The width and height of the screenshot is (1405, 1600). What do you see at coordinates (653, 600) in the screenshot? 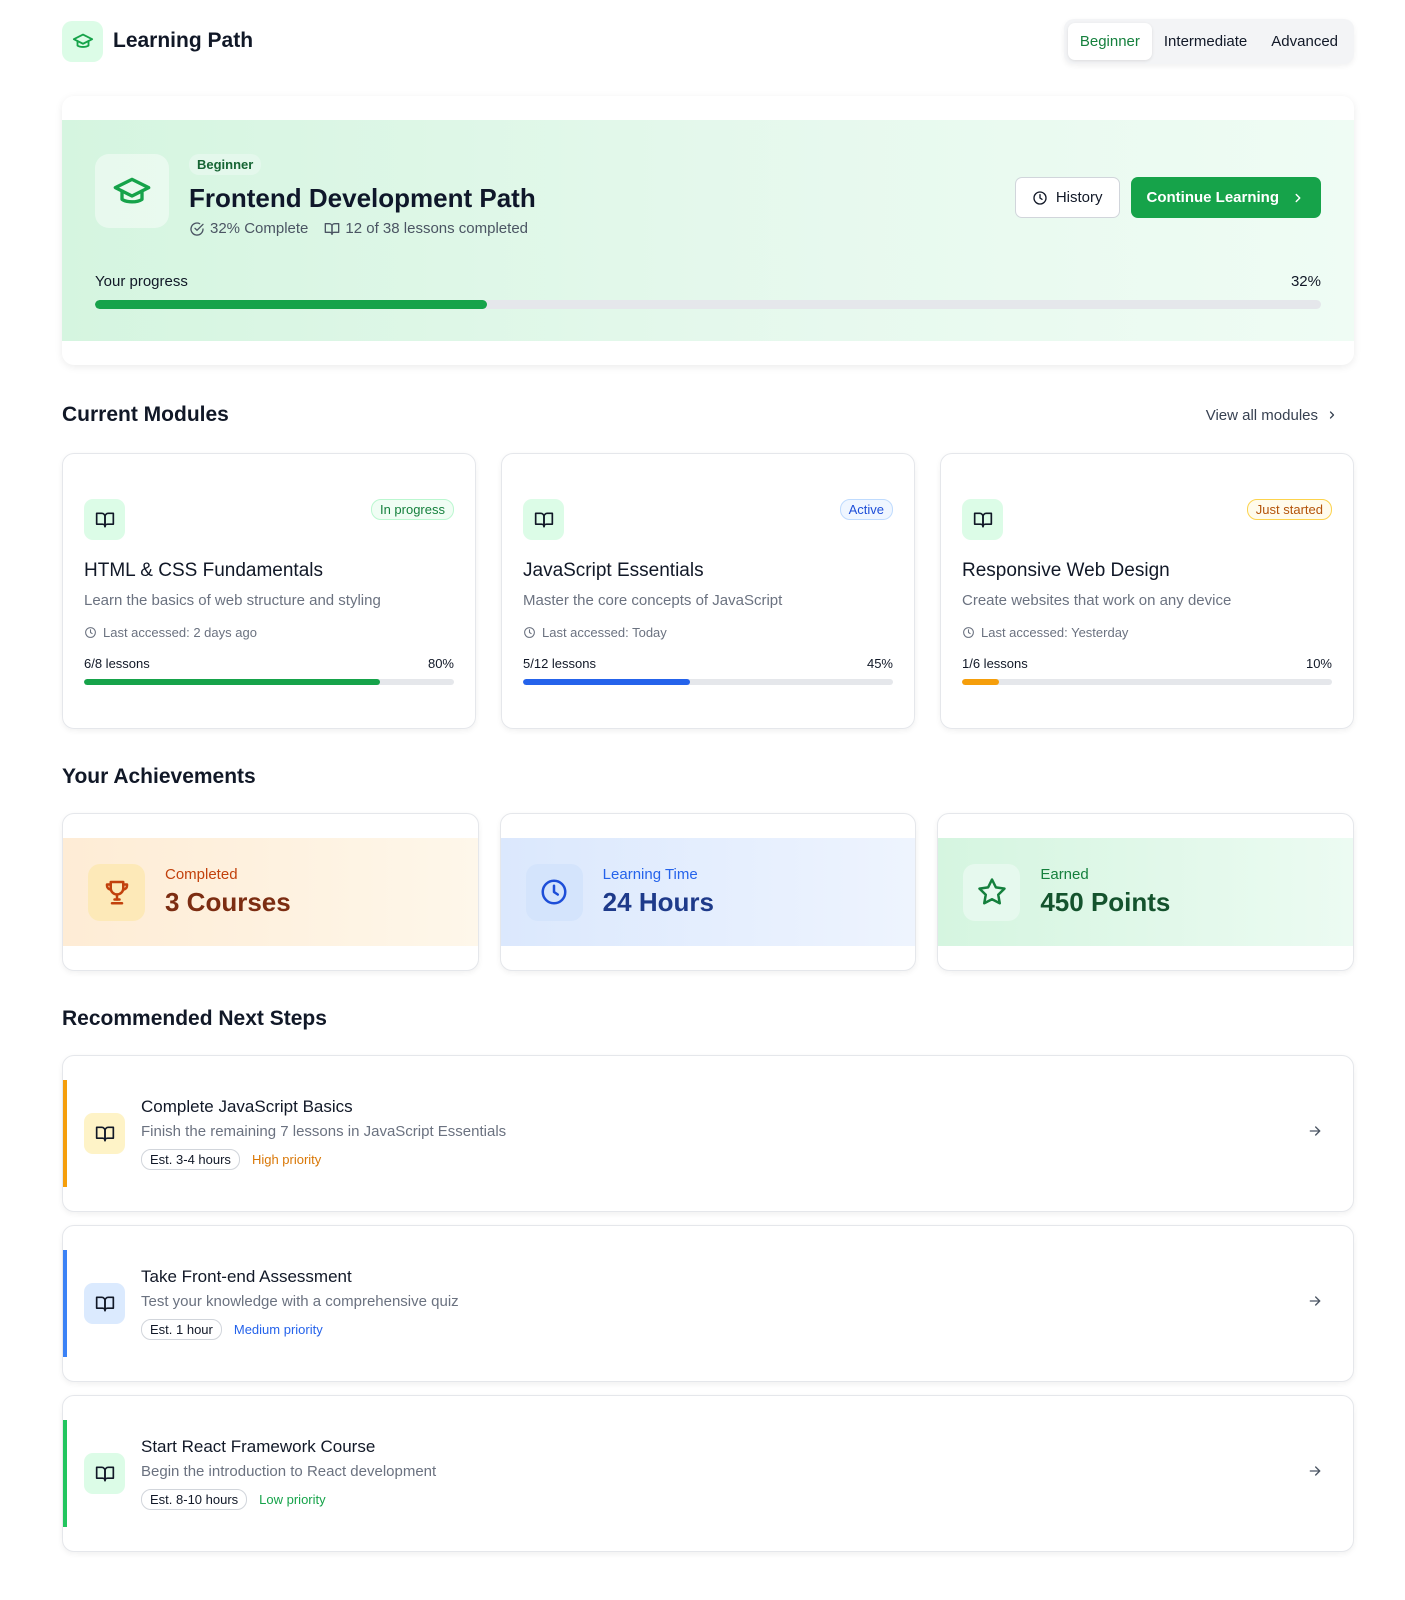
I see `module-description: Master the core concepts of JavaScript` at bounding box center [653, 600].